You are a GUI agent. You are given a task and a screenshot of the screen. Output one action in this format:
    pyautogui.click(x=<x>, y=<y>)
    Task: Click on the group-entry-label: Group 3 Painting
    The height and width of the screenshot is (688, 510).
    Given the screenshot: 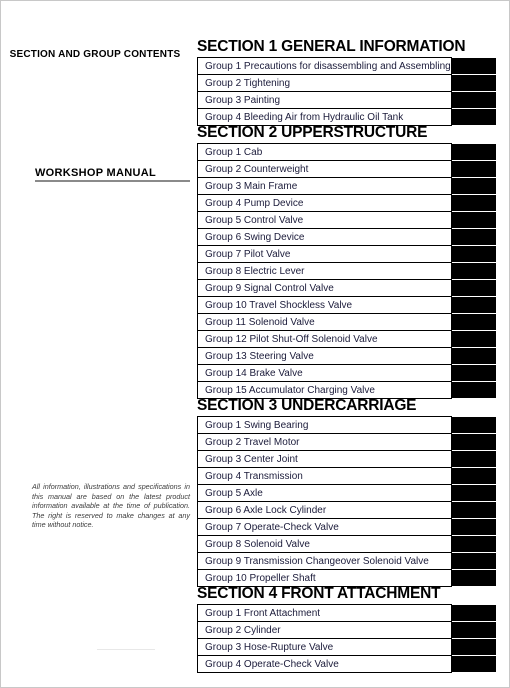 What is the action you would take?
    pyautogui.click(x=324, y=100)
    